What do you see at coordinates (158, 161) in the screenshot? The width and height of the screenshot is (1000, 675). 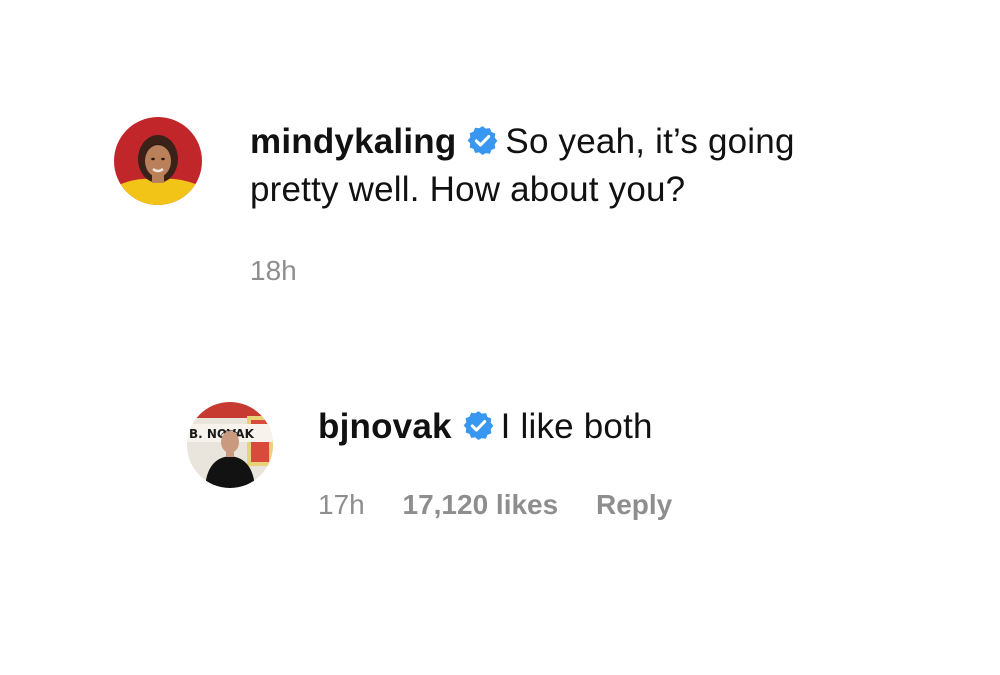 I see `avatar-mindykaling` at bounding box center [158, 161].